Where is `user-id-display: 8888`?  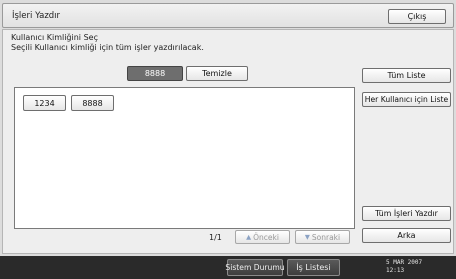 user-id-display: 8888 is located at coordinates (155, 73).